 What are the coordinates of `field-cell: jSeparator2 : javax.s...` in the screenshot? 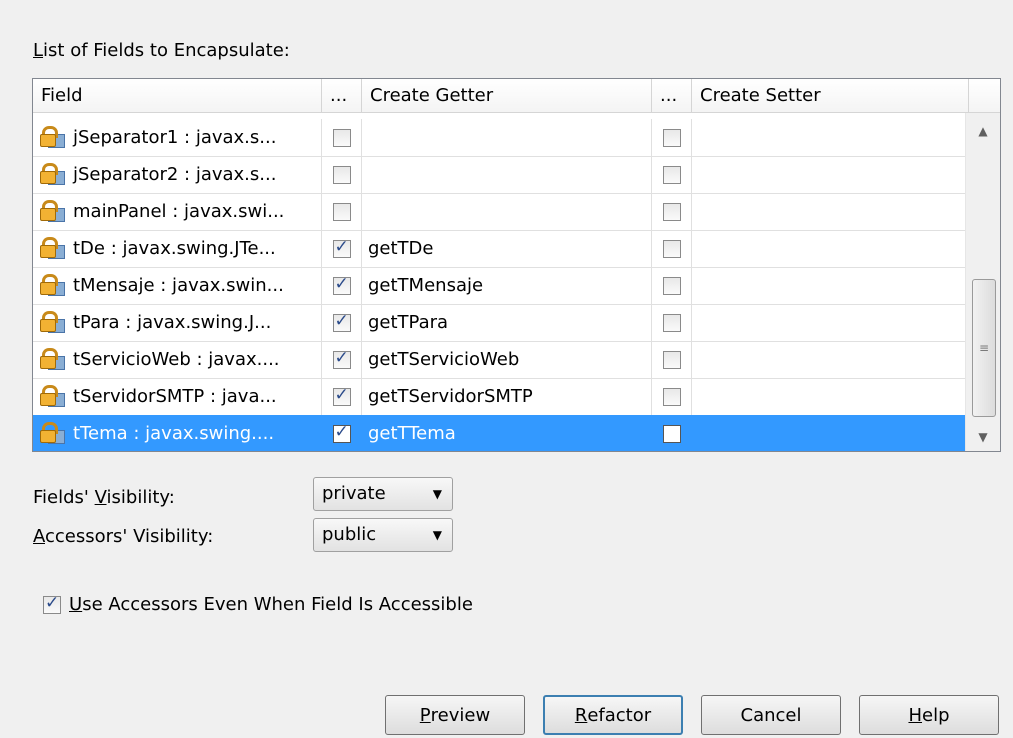 It's located at (177, 175).